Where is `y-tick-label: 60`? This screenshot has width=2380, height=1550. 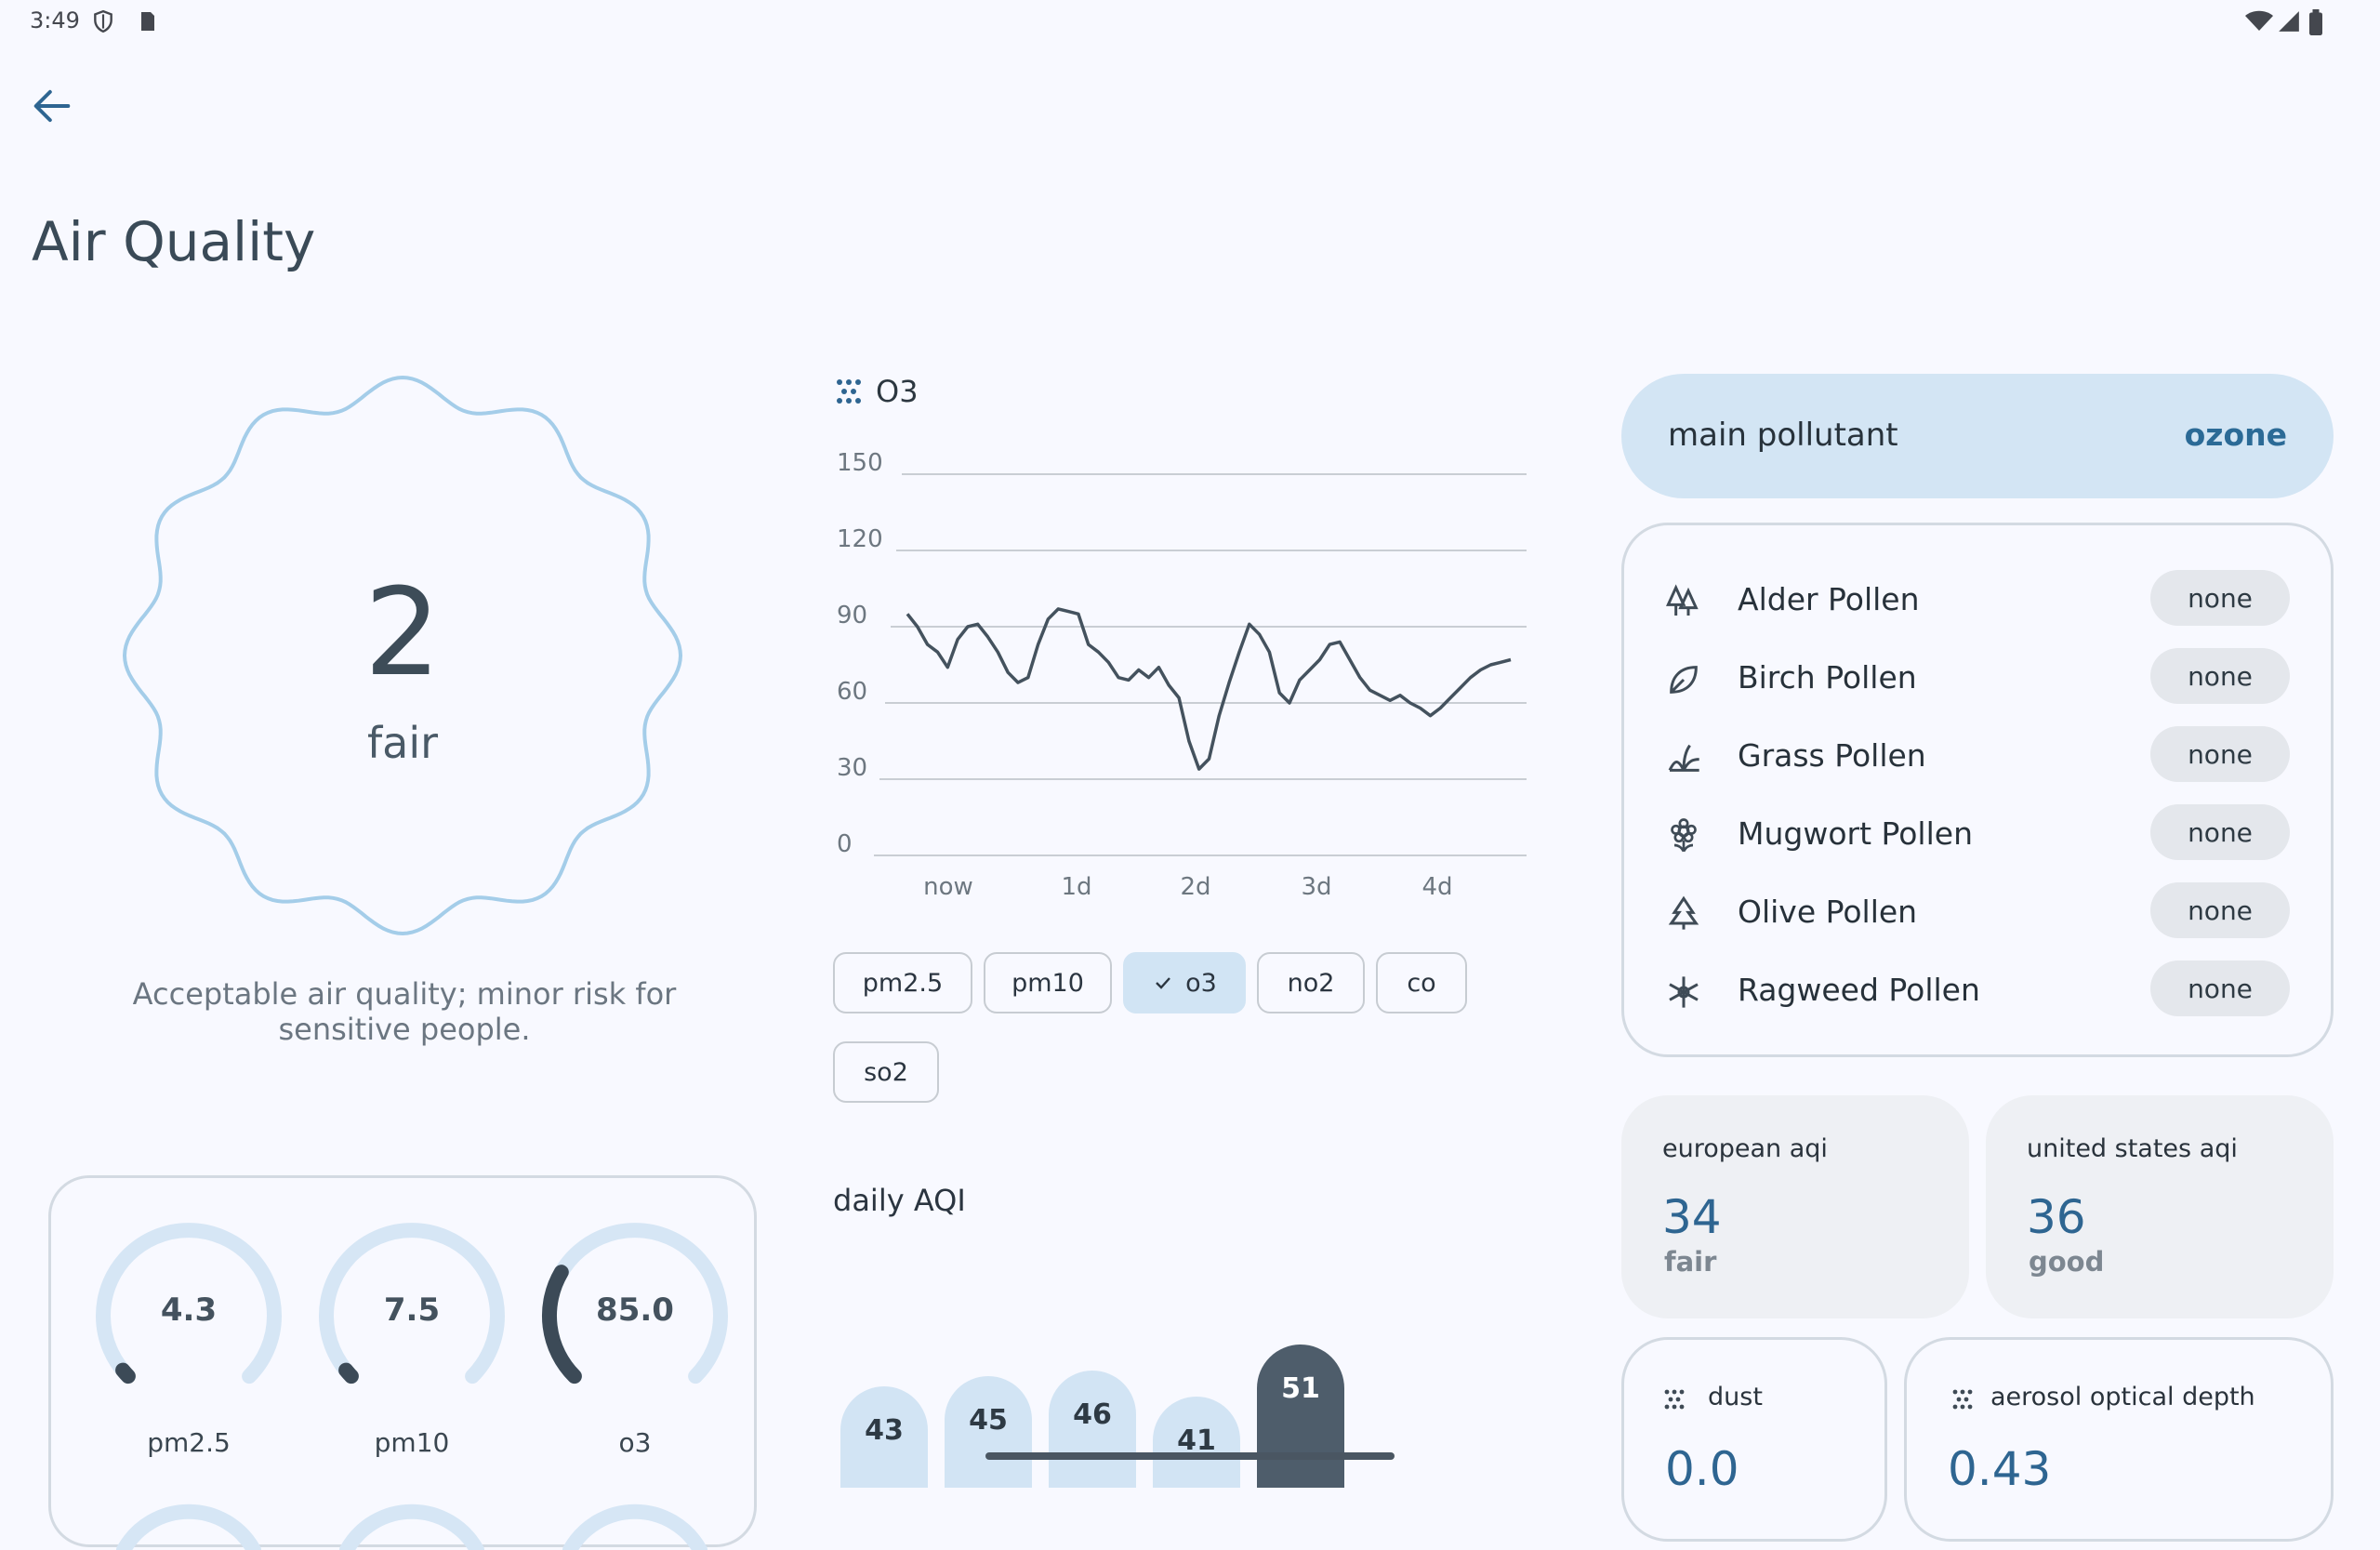
y-tick-label: 60 is located at coordinates (852, 692).